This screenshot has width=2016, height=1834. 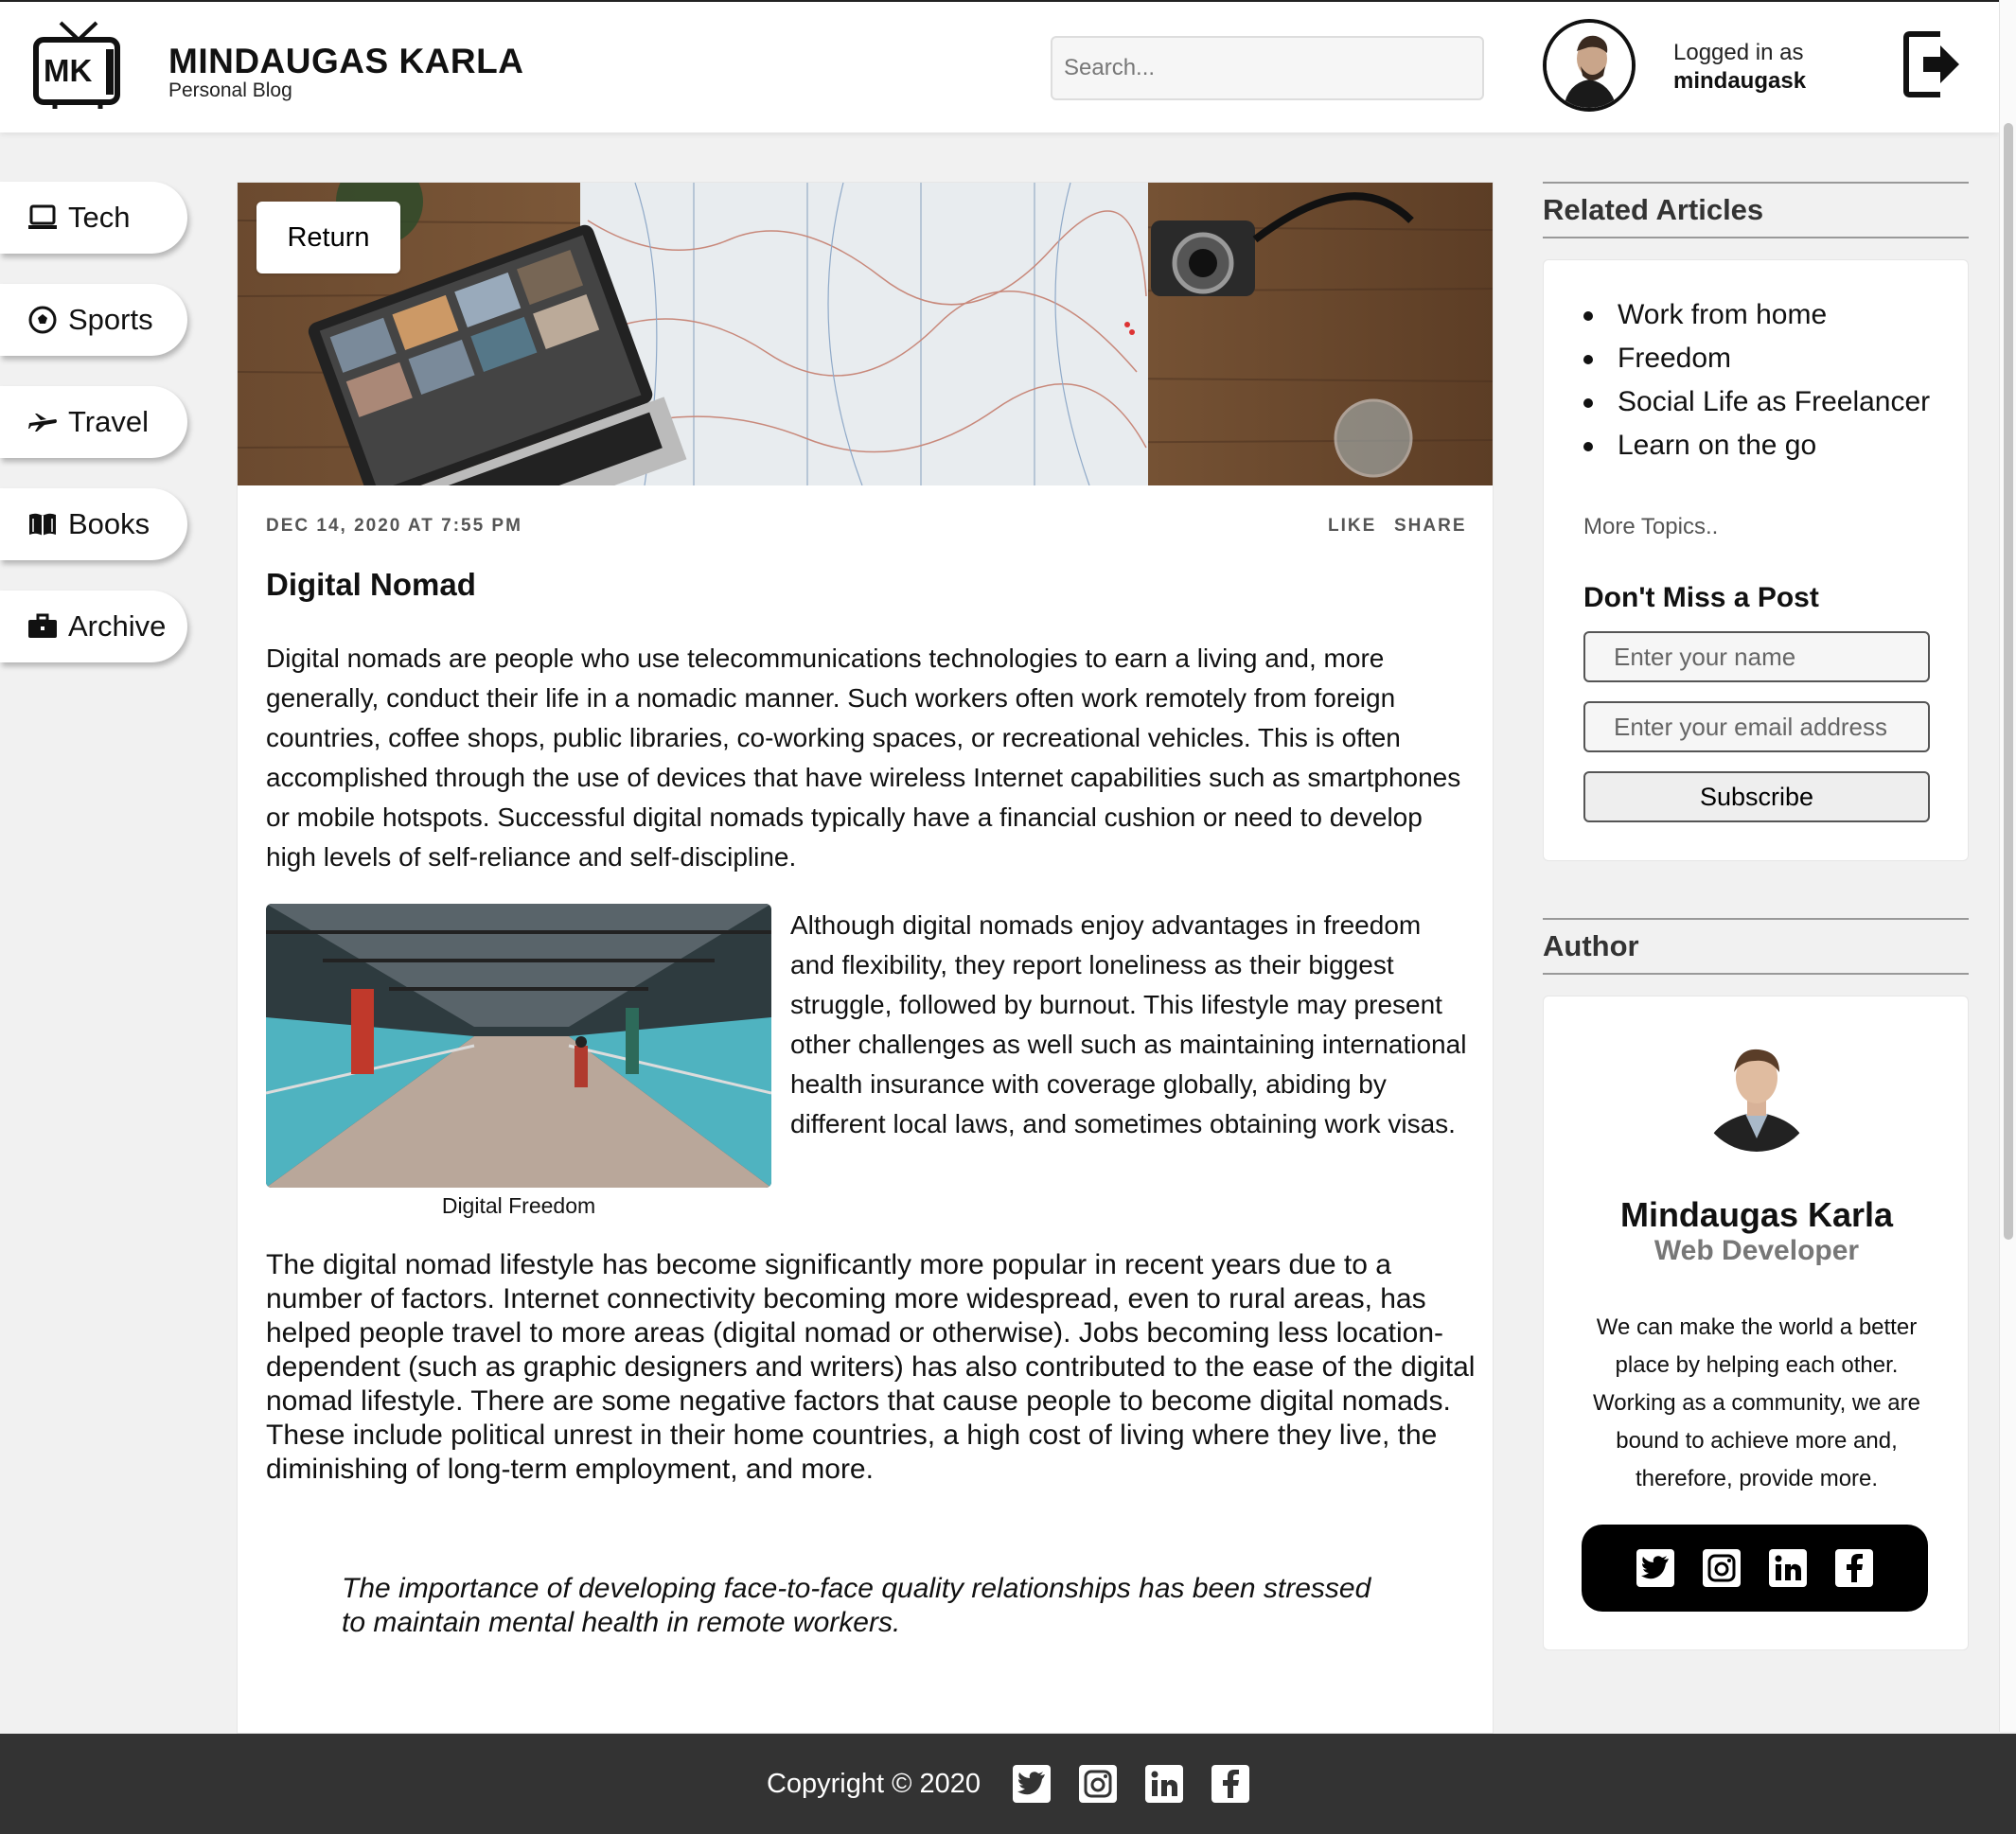 I want to click on related-article-link: Work from home, so click(x=1763, y=315).